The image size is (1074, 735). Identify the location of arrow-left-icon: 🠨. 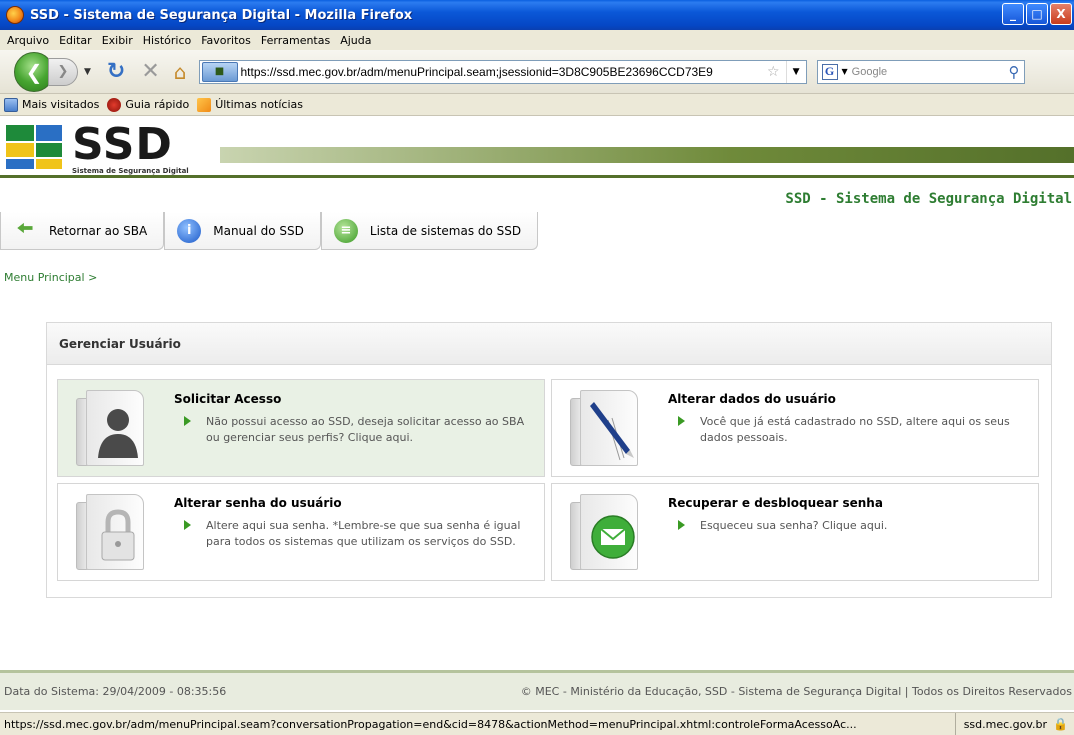
(25, 227).